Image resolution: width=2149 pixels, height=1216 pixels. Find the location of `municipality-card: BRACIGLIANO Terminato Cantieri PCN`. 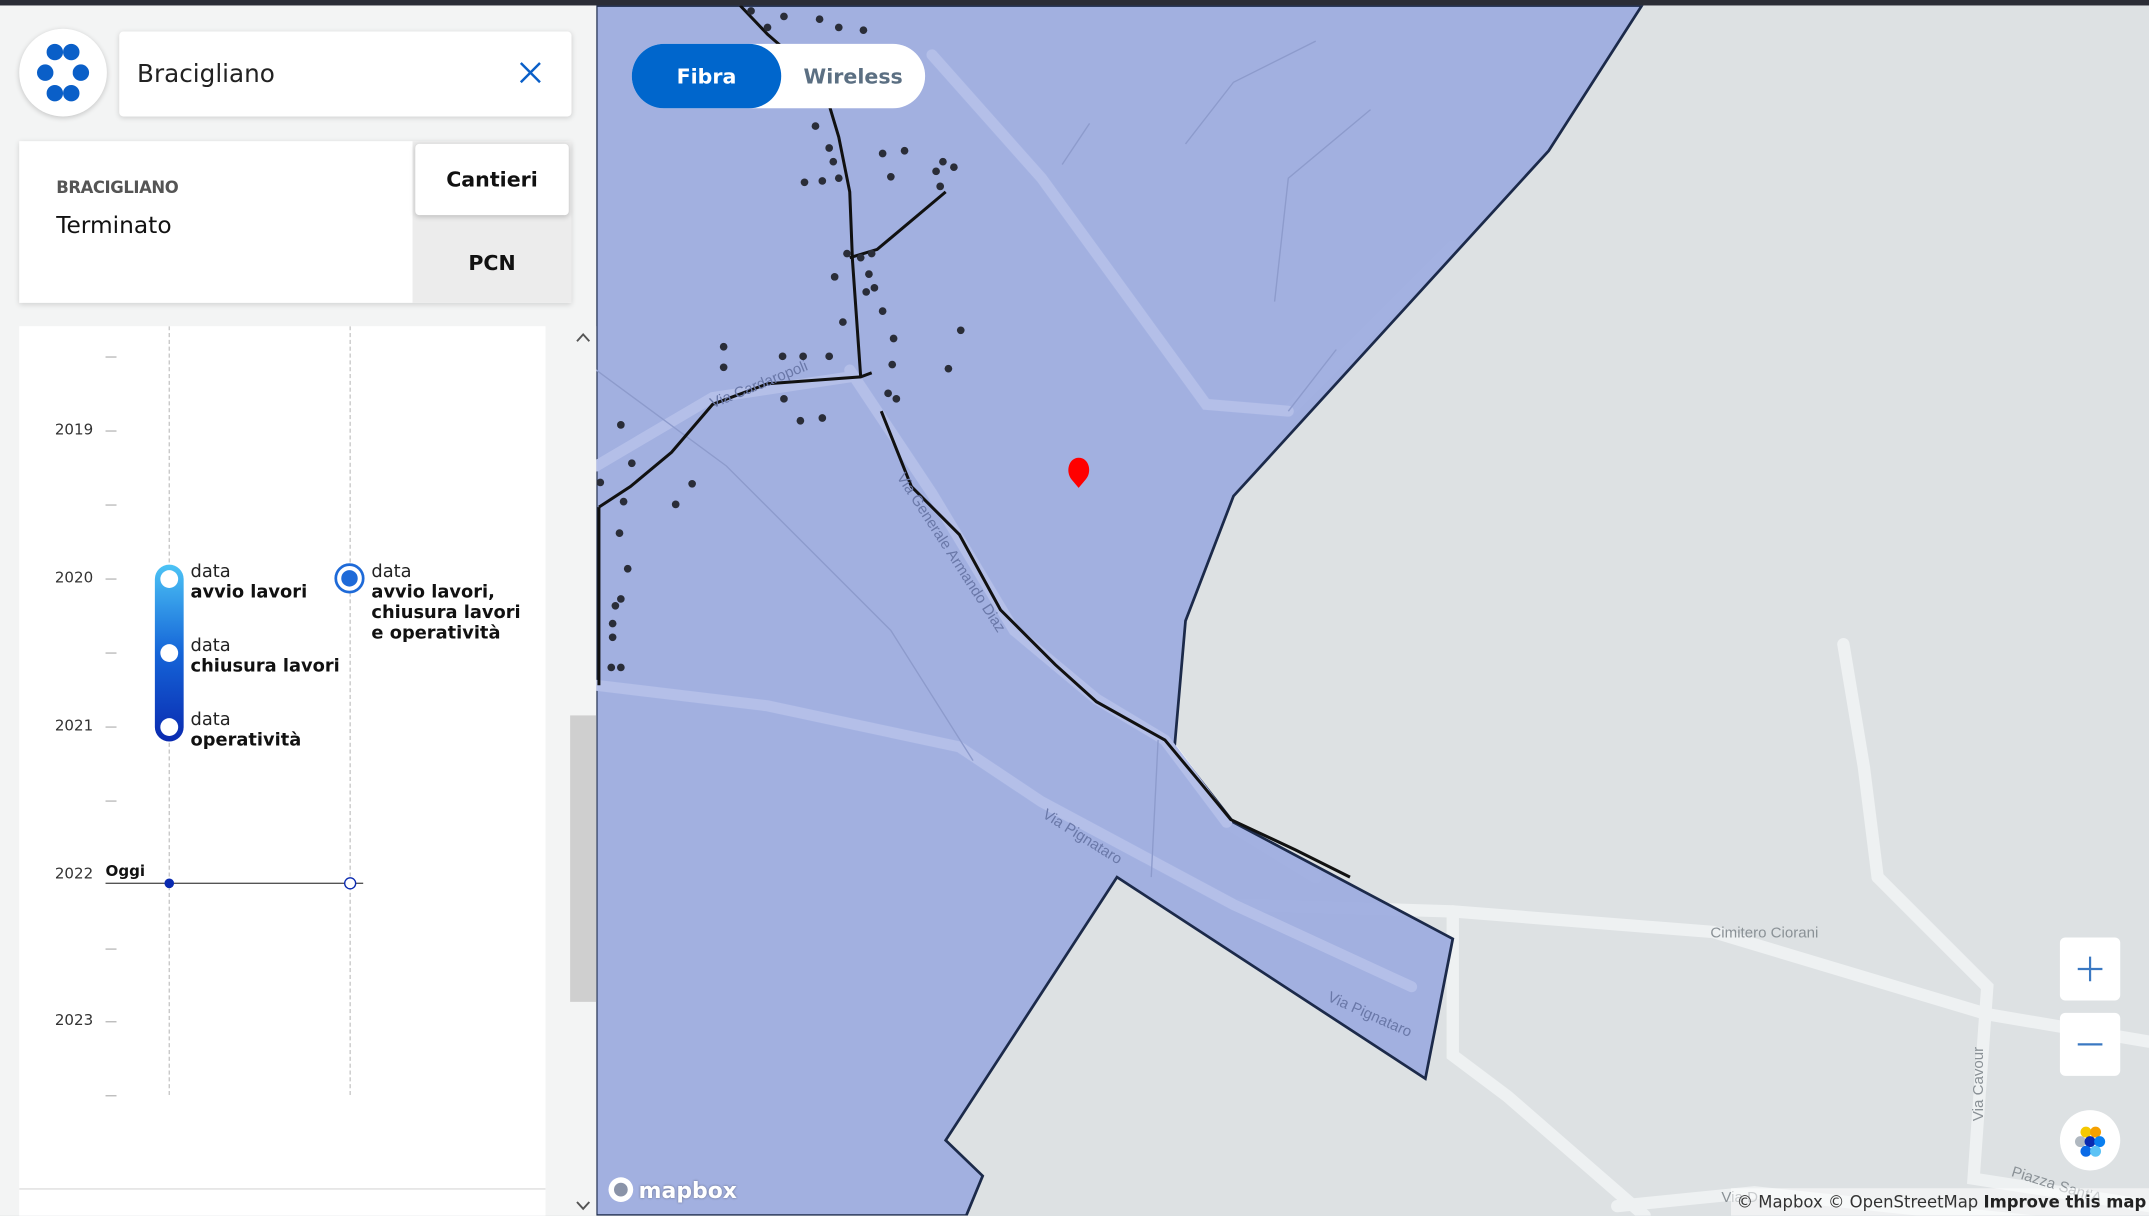

municipality-card: BRACIGLIANO Terminato Cantieri PCN is located at coordinates (295, 222).